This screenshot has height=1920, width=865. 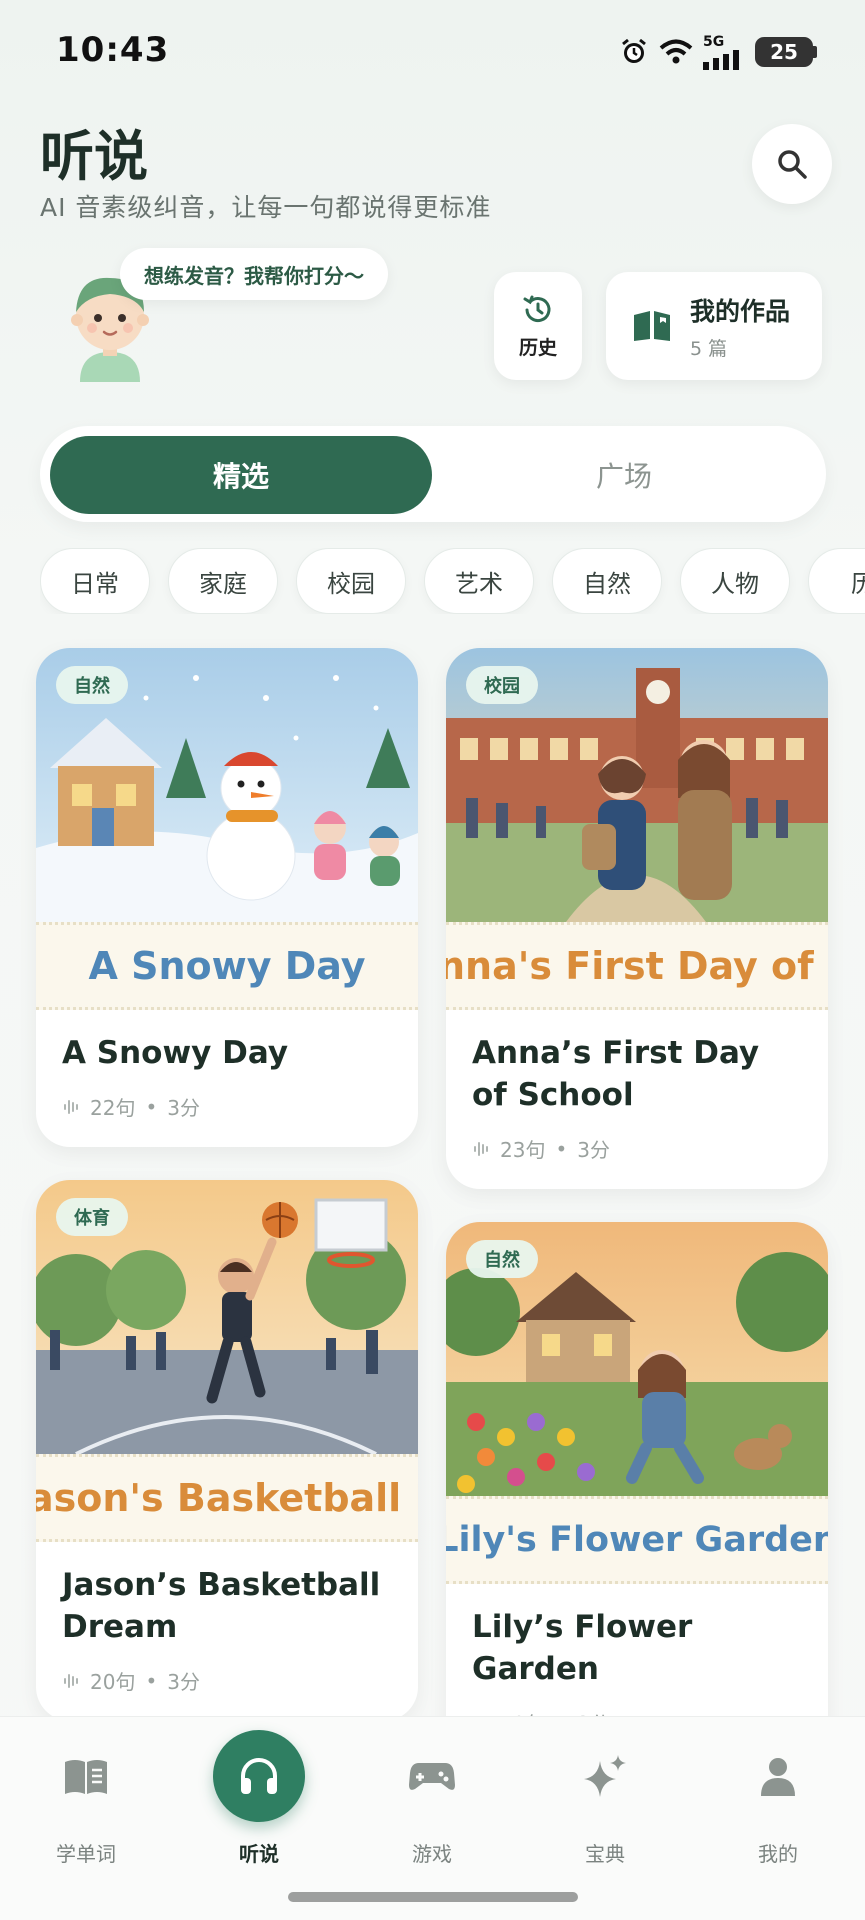 I want to click on history-label: 历史, so click(x=537, y=347).